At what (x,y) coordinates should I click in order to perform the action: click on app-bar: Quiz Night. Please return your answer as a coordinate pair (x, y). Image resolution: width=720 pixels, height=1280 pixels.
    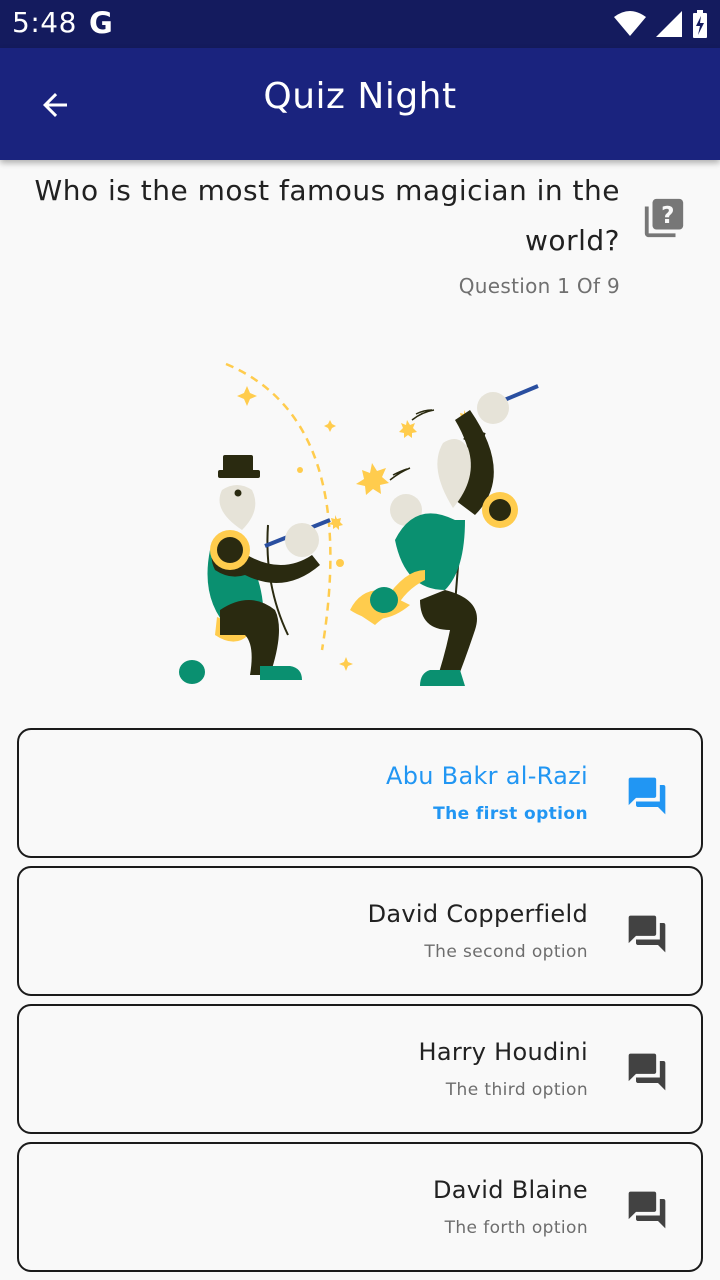
    Looking at the image, I should click on (360, 104).